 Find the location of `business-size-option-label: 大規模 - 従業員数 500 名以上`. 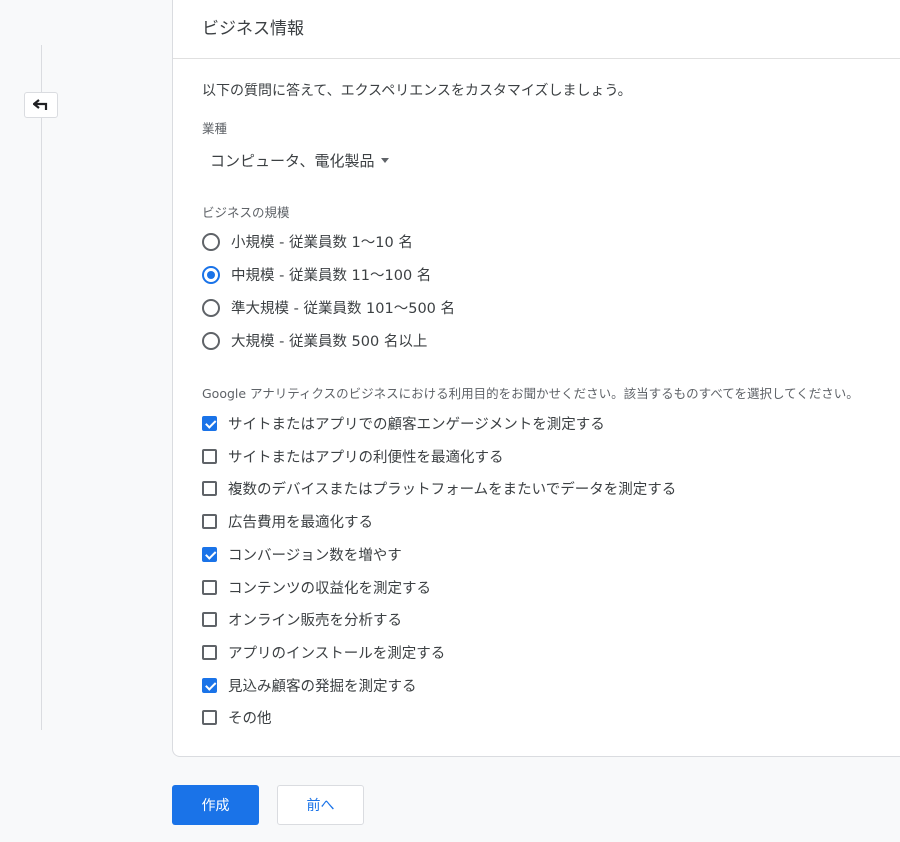

business-size-option-label: 大規模 - 従業員数 500 名以上 is located at coordinates (329, 342).